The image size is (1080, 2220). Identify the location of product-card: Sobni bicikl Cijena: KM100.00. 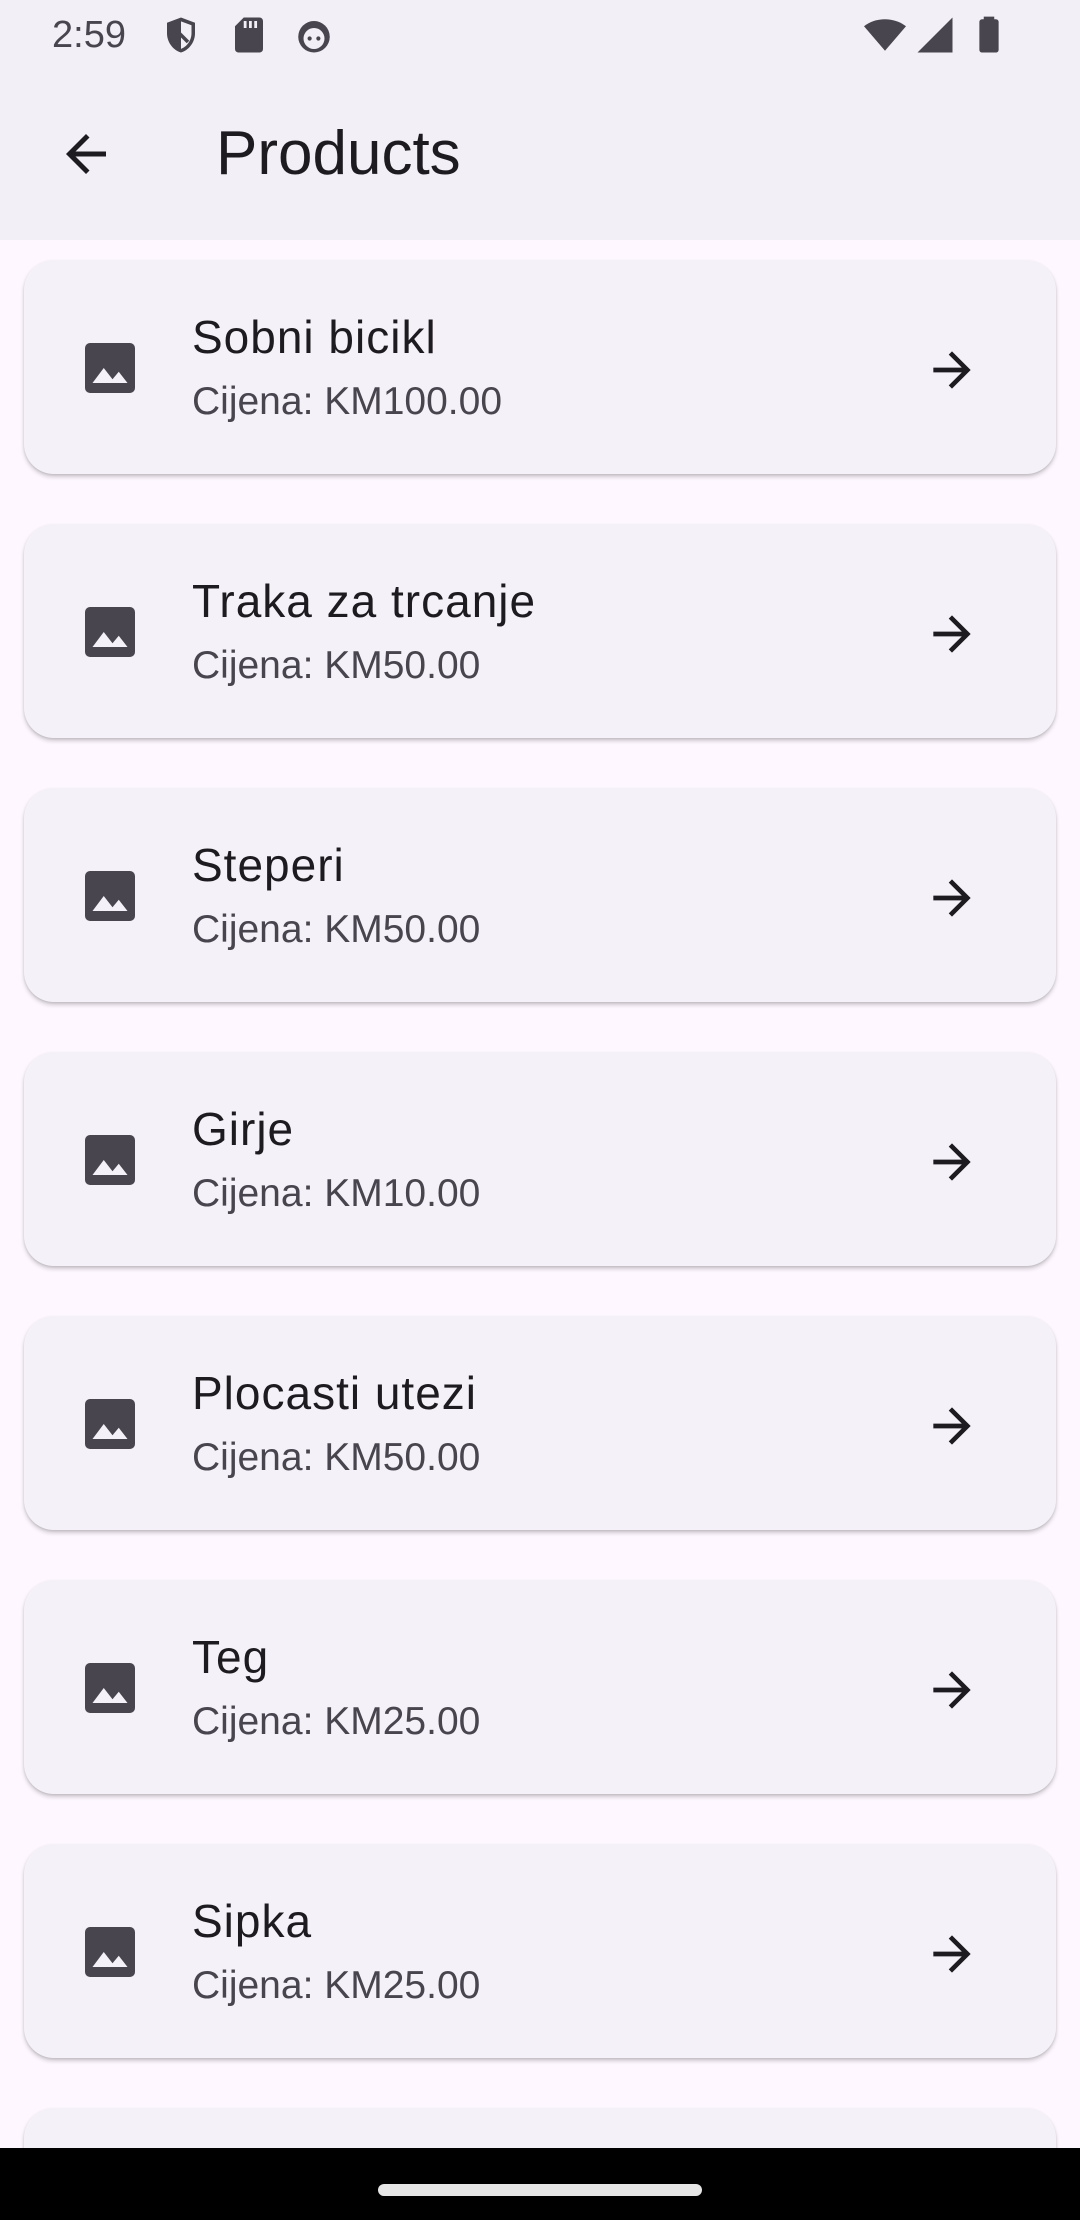
(540, 367).